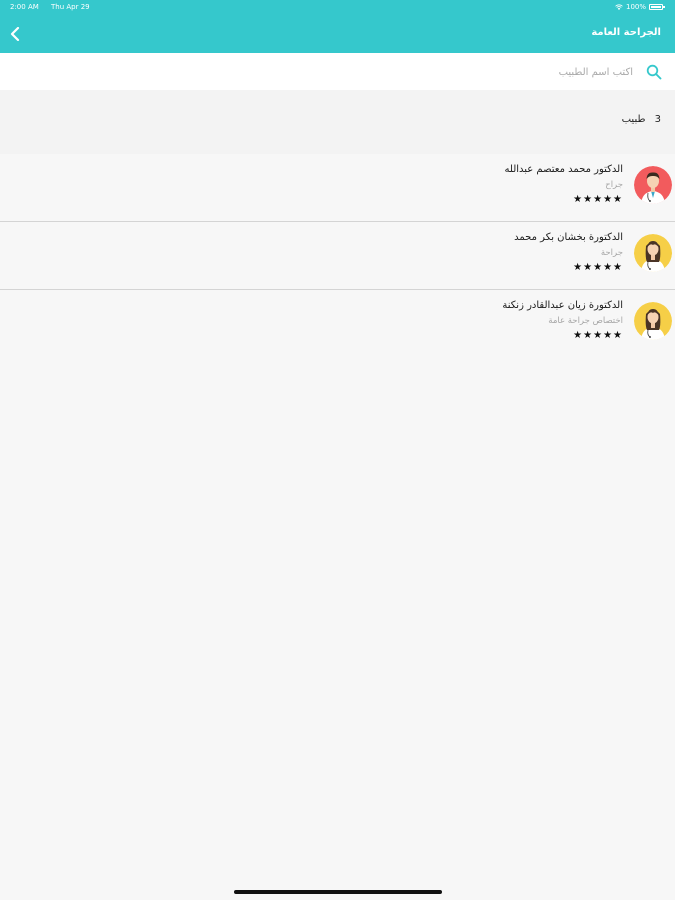 The image size is (675, 900). I want to click on doctor-name: الدكتور محمد معتصم عبدالله, so click(563, 169).